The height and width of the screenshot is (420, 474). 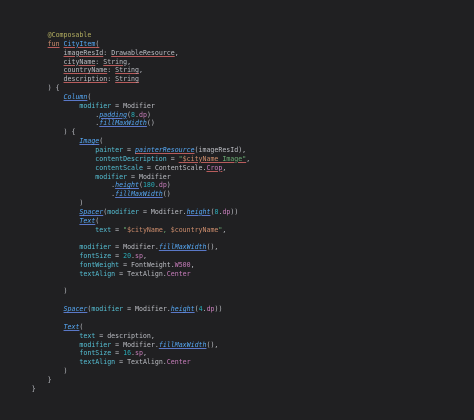 I want to click on code-line: imageResId: DrawableResource,, so click(x=125, y=53).